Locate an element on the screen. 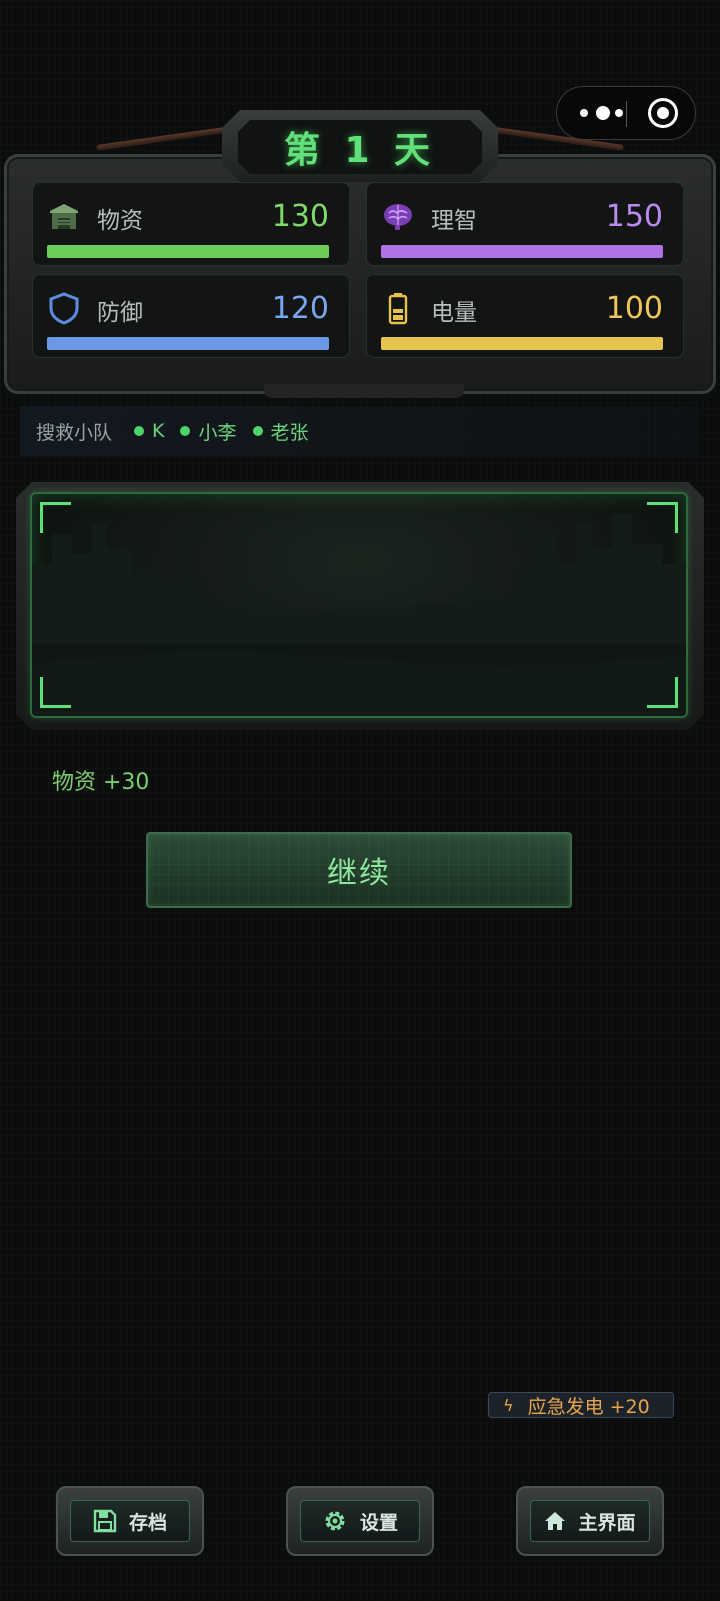 The height and width of the screenshot is (1601, 720). save-button: 存档 is located at coordinates (130, 1521).